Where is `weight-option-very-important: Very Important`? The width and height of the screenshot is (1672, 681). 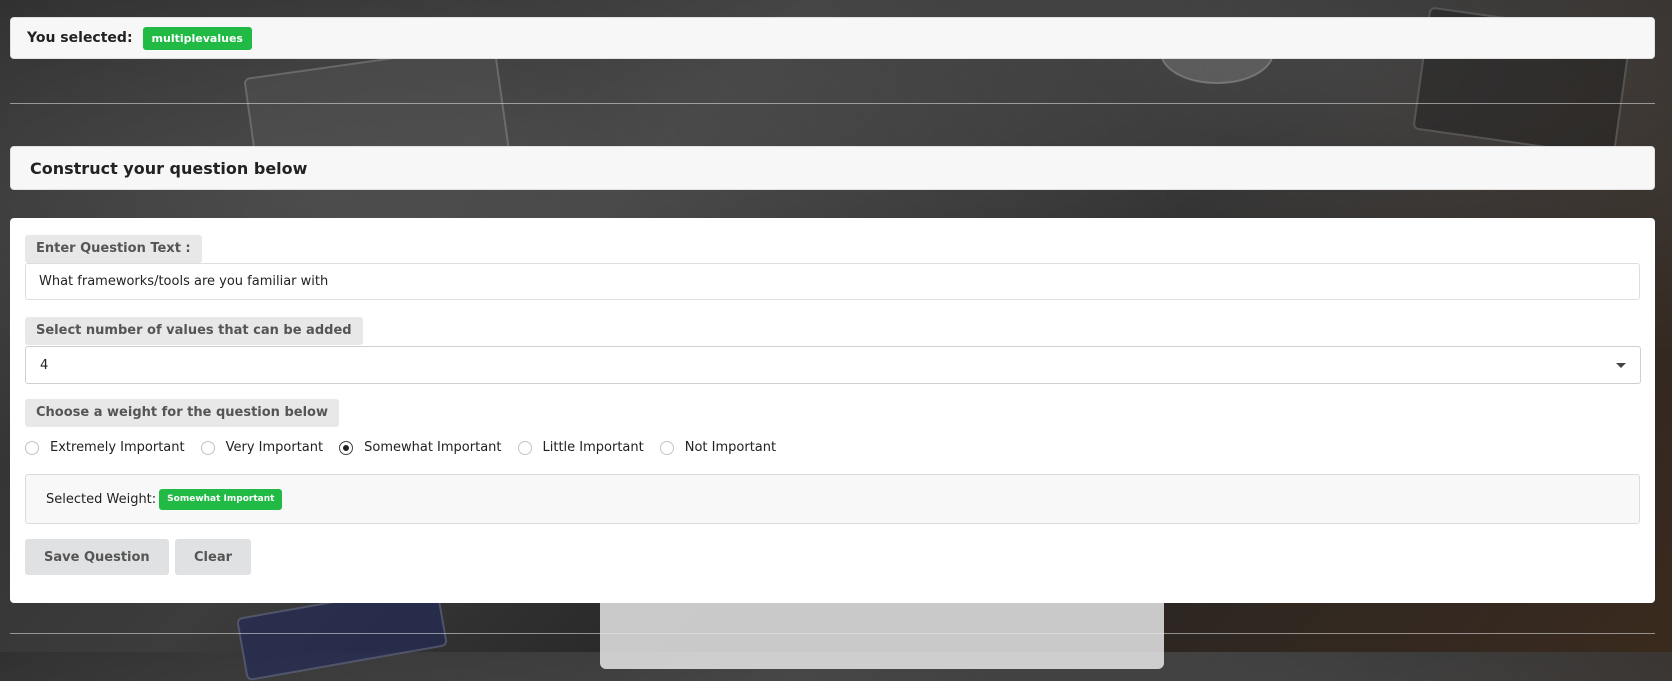
weight-option-very-important: Very Important is located at coordinates (262, 447).